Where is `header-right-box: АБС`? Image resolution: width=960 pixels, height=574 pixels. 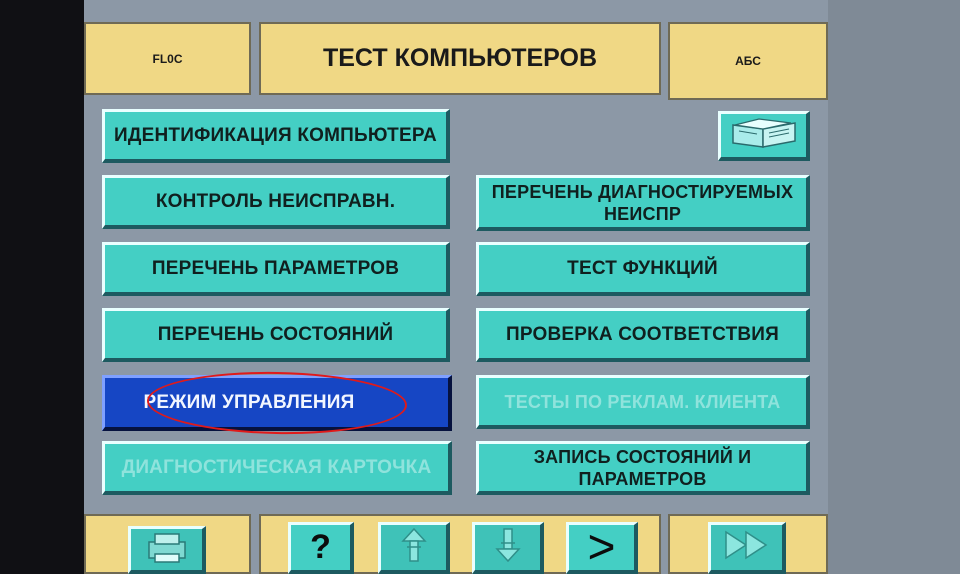
header-right-box: АБС is located at coordinates (748, 61).